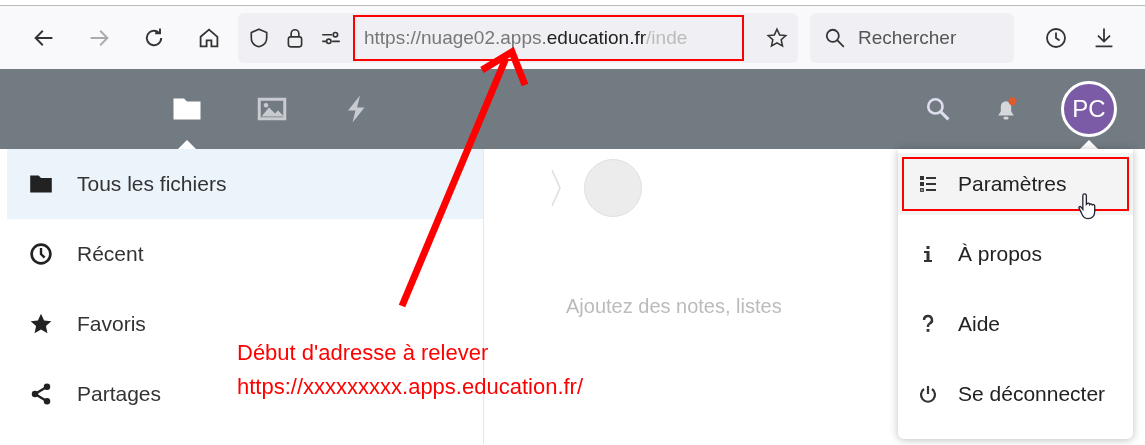 Image resolution: width=1145 pixels, height=445 pixels. What do you see at coordinates (674, 306) in the screenshot?
I see `empty-content-hint: Ajoutez des notes, listes` at bounding box center [674, 306].